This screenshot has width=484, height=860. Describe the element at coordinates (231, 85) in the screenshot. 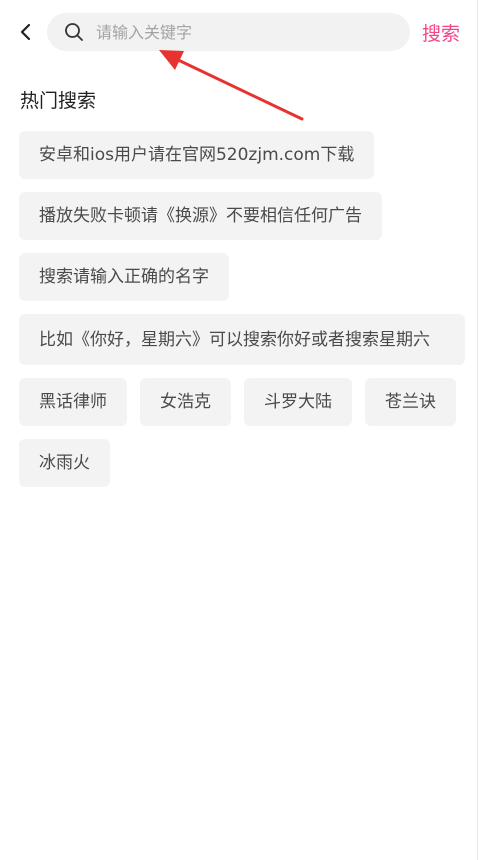

I see `red-arrow-icon` at that location.